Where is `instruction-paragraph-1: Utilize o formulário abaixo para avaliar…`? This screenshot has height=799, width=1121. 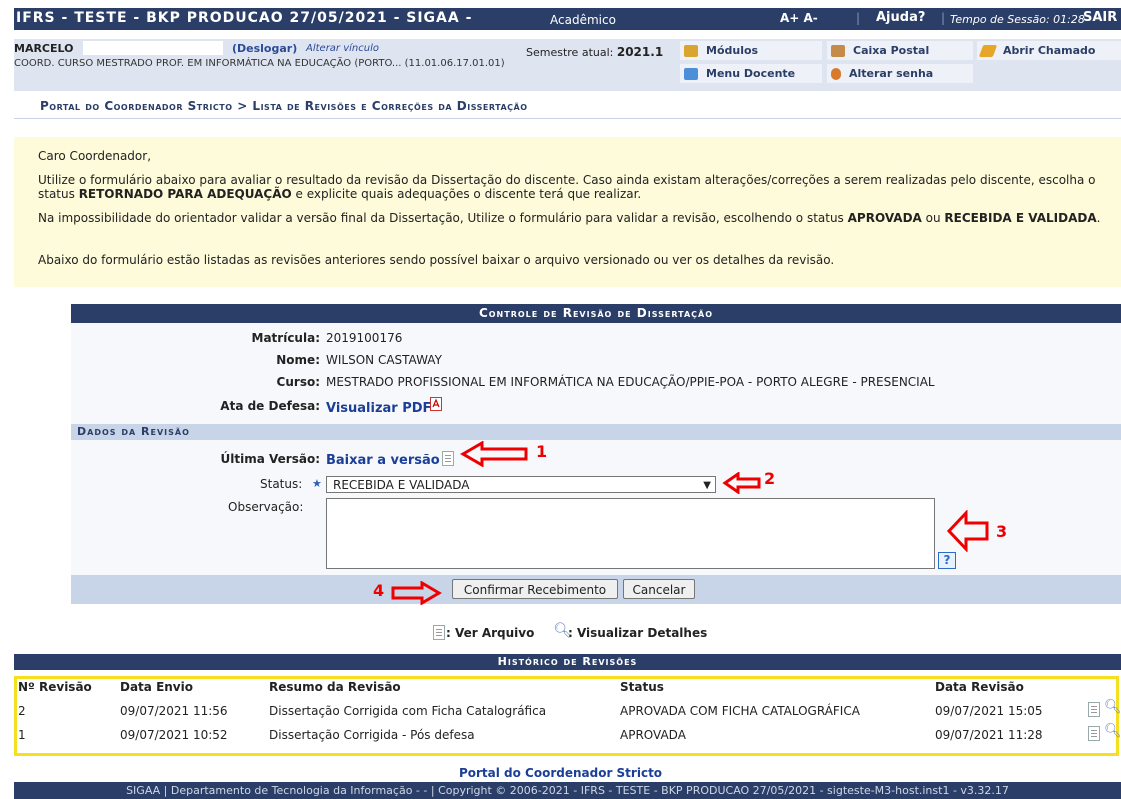 instruction-paragraph-1: Utilize o formulário abaixo para avaliar… is located at coordinates (567, 187).